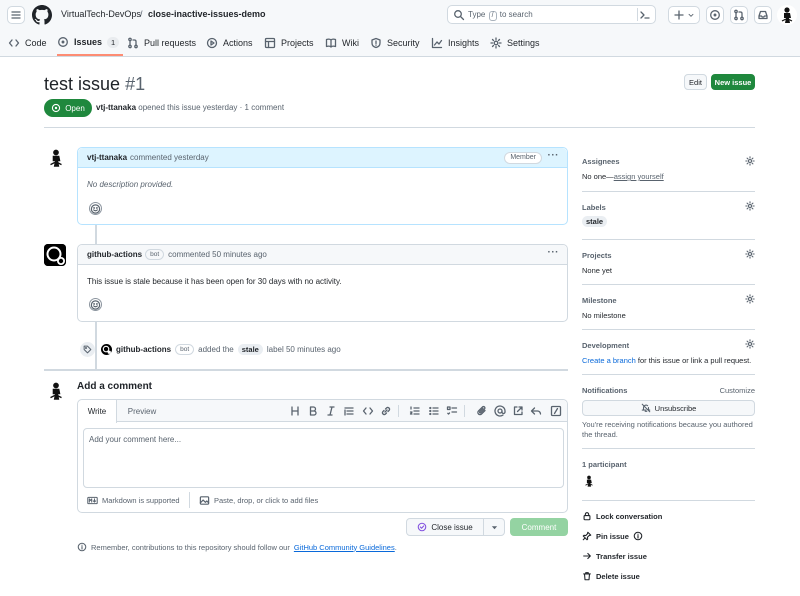 This screenshot has width=800, height=596. Describe the element at coordinates (289, 43) in the screenshot. I see `tab-projects: Projects` at that location.